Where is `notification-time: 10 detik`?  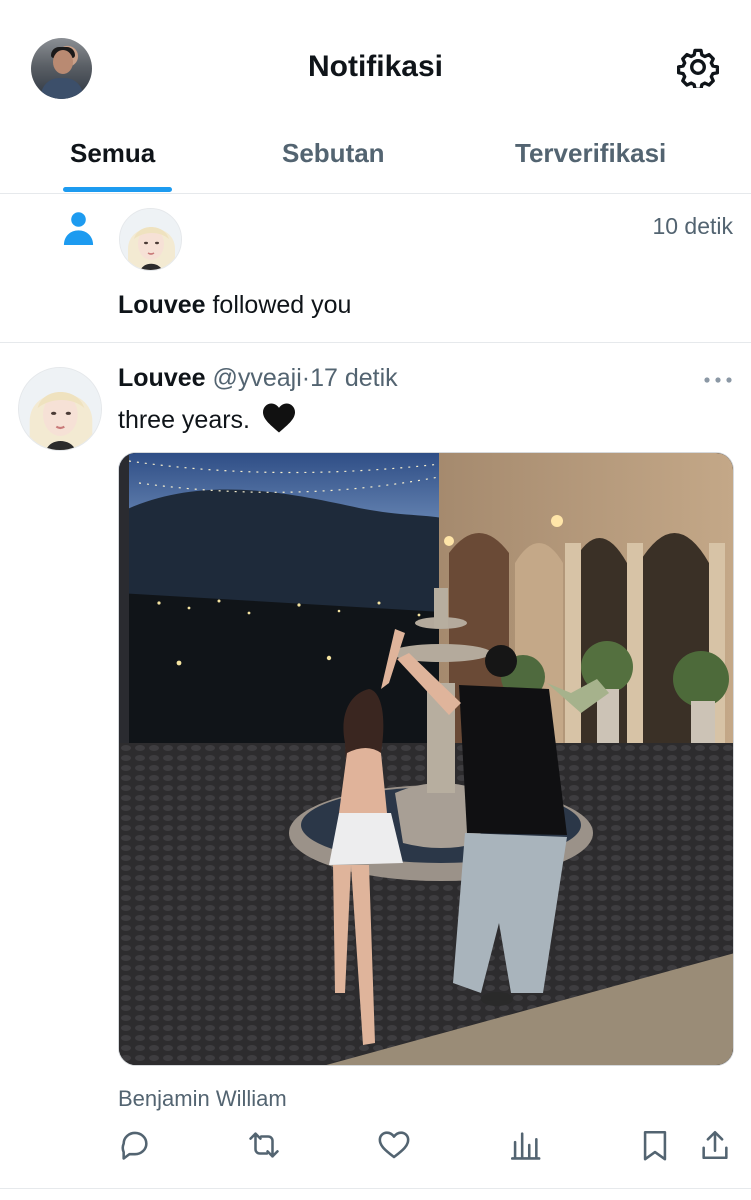 notification-time: 10 detik is located at coordinates (692, 226).